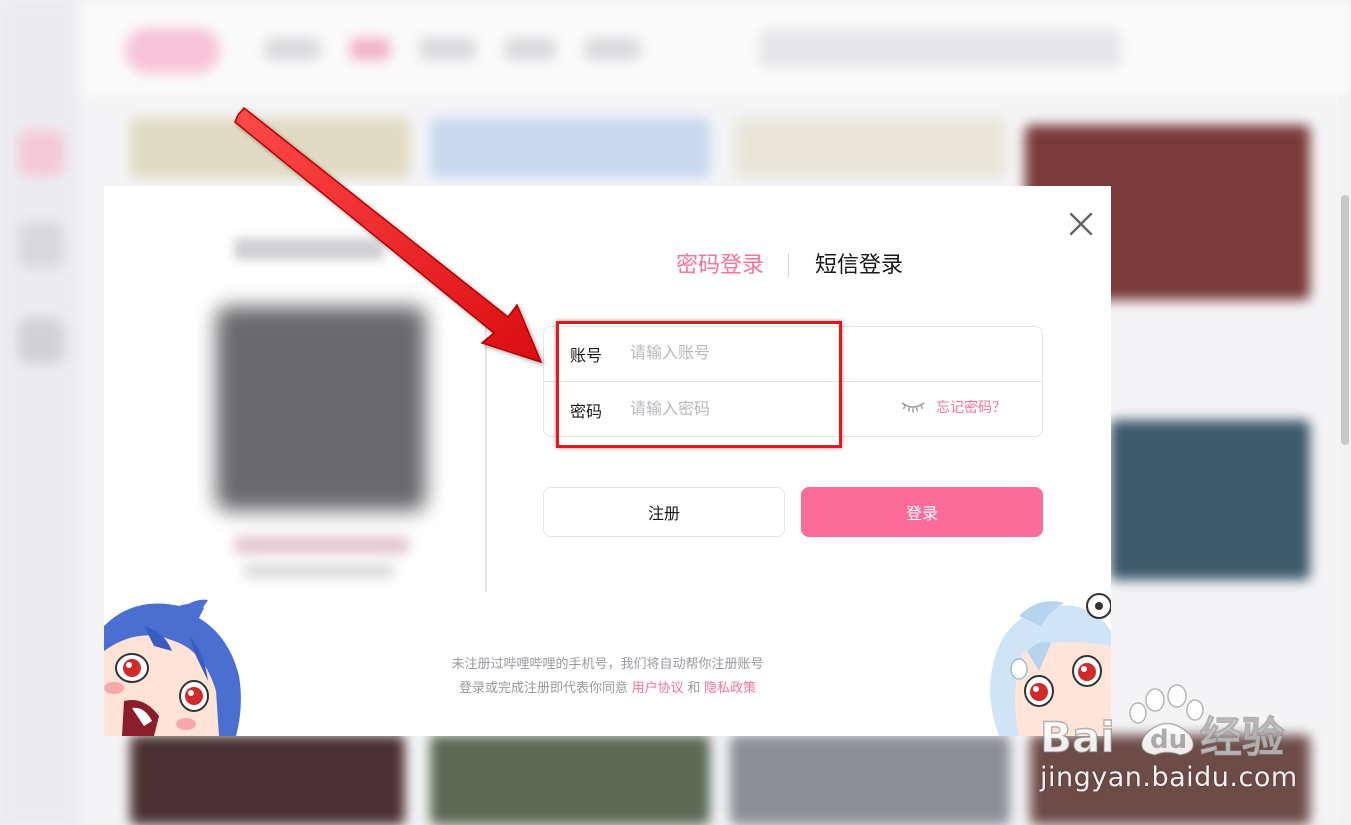  What do you see at coordinates (1242, 737) in the screenshot?
I see `svg-text: 经验` at bounding box center [1242, 737].